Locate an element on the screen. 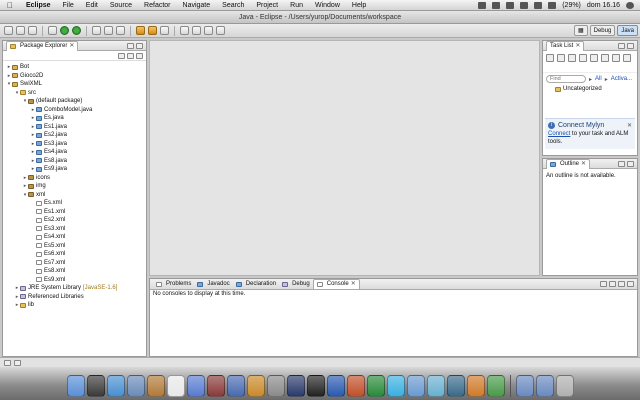  connect-link: Connect is located at coordinates (559, 134).